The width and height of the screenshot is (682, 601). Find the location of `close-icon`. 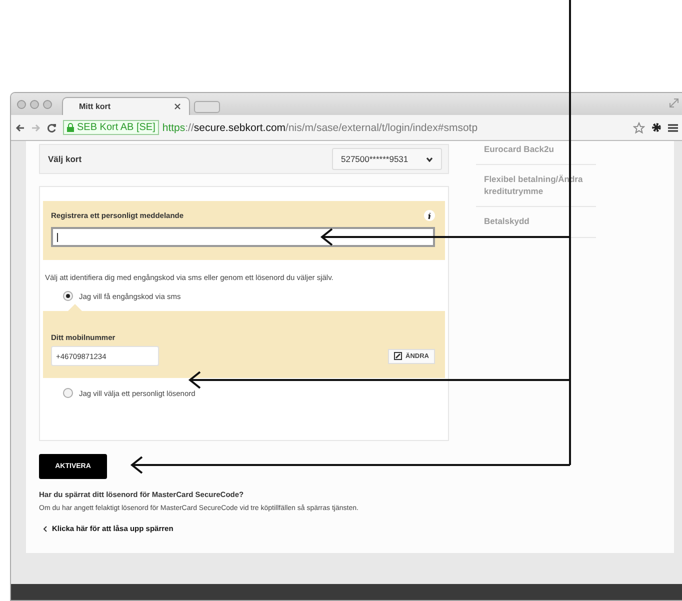

close-icon is located at coordinates (177, 106).